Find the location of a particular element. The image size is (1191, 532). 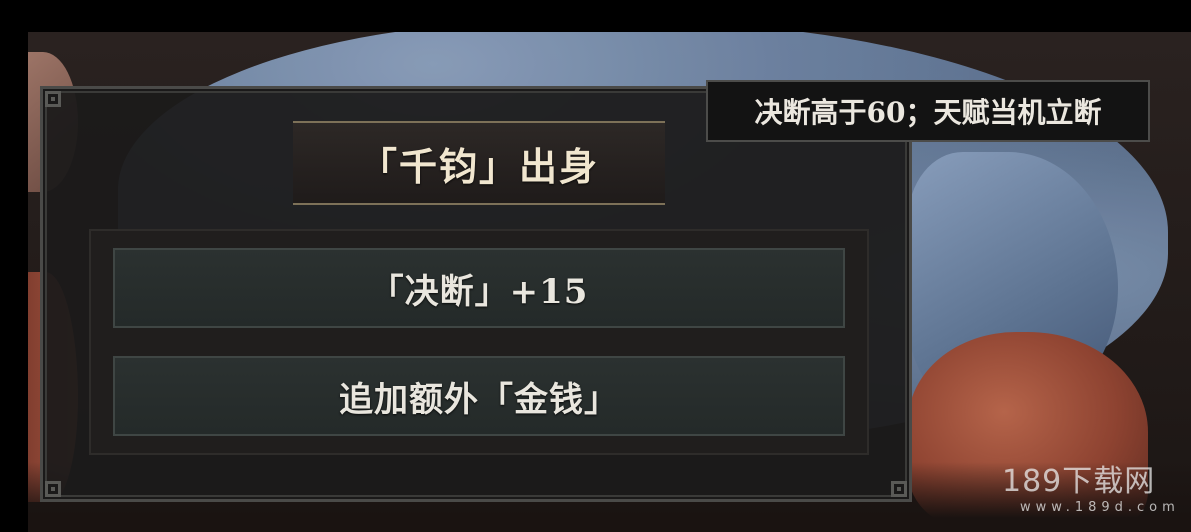

watermark-title: 189下载网 is located at coordinates (1079, 481).